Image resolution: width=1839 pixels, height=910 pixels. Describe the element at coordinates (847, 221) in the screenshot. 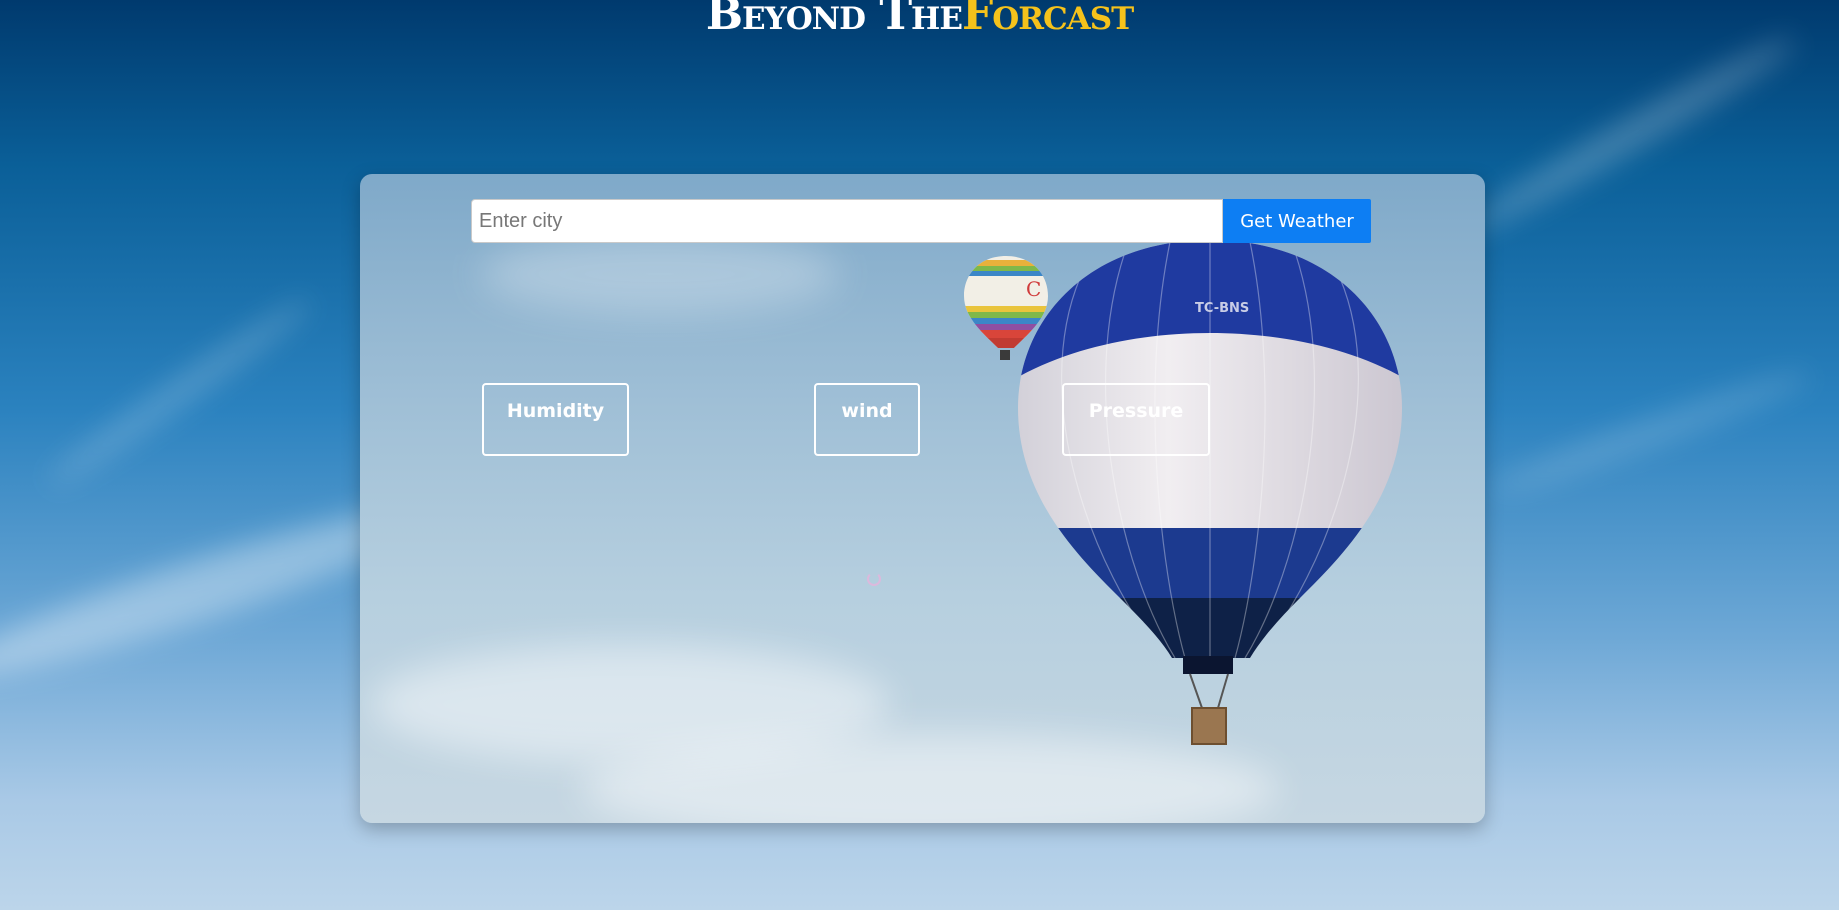

I see `city-search-input` at that location.